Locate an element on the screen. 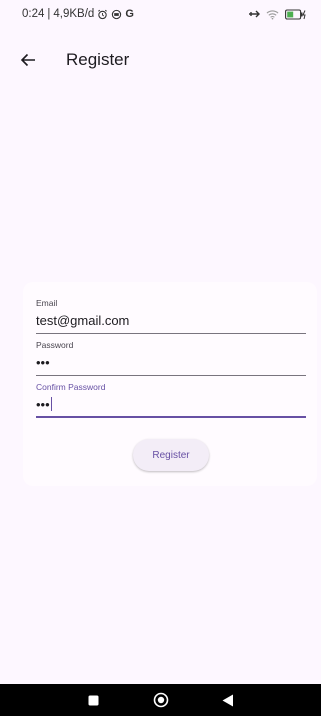 This screenshot has width=321, height=716. cast-icon is located at coordinates (116, 14).